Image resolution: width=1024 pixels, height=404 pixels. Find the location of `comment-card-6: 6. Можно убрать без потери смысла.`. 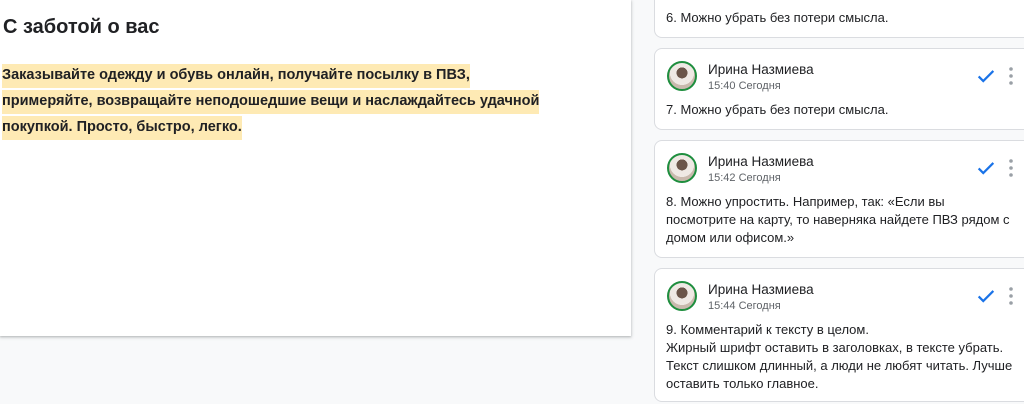

comment-card-6: 6. Можно убрать без потери смысла. is located at coordinates (839, 19).